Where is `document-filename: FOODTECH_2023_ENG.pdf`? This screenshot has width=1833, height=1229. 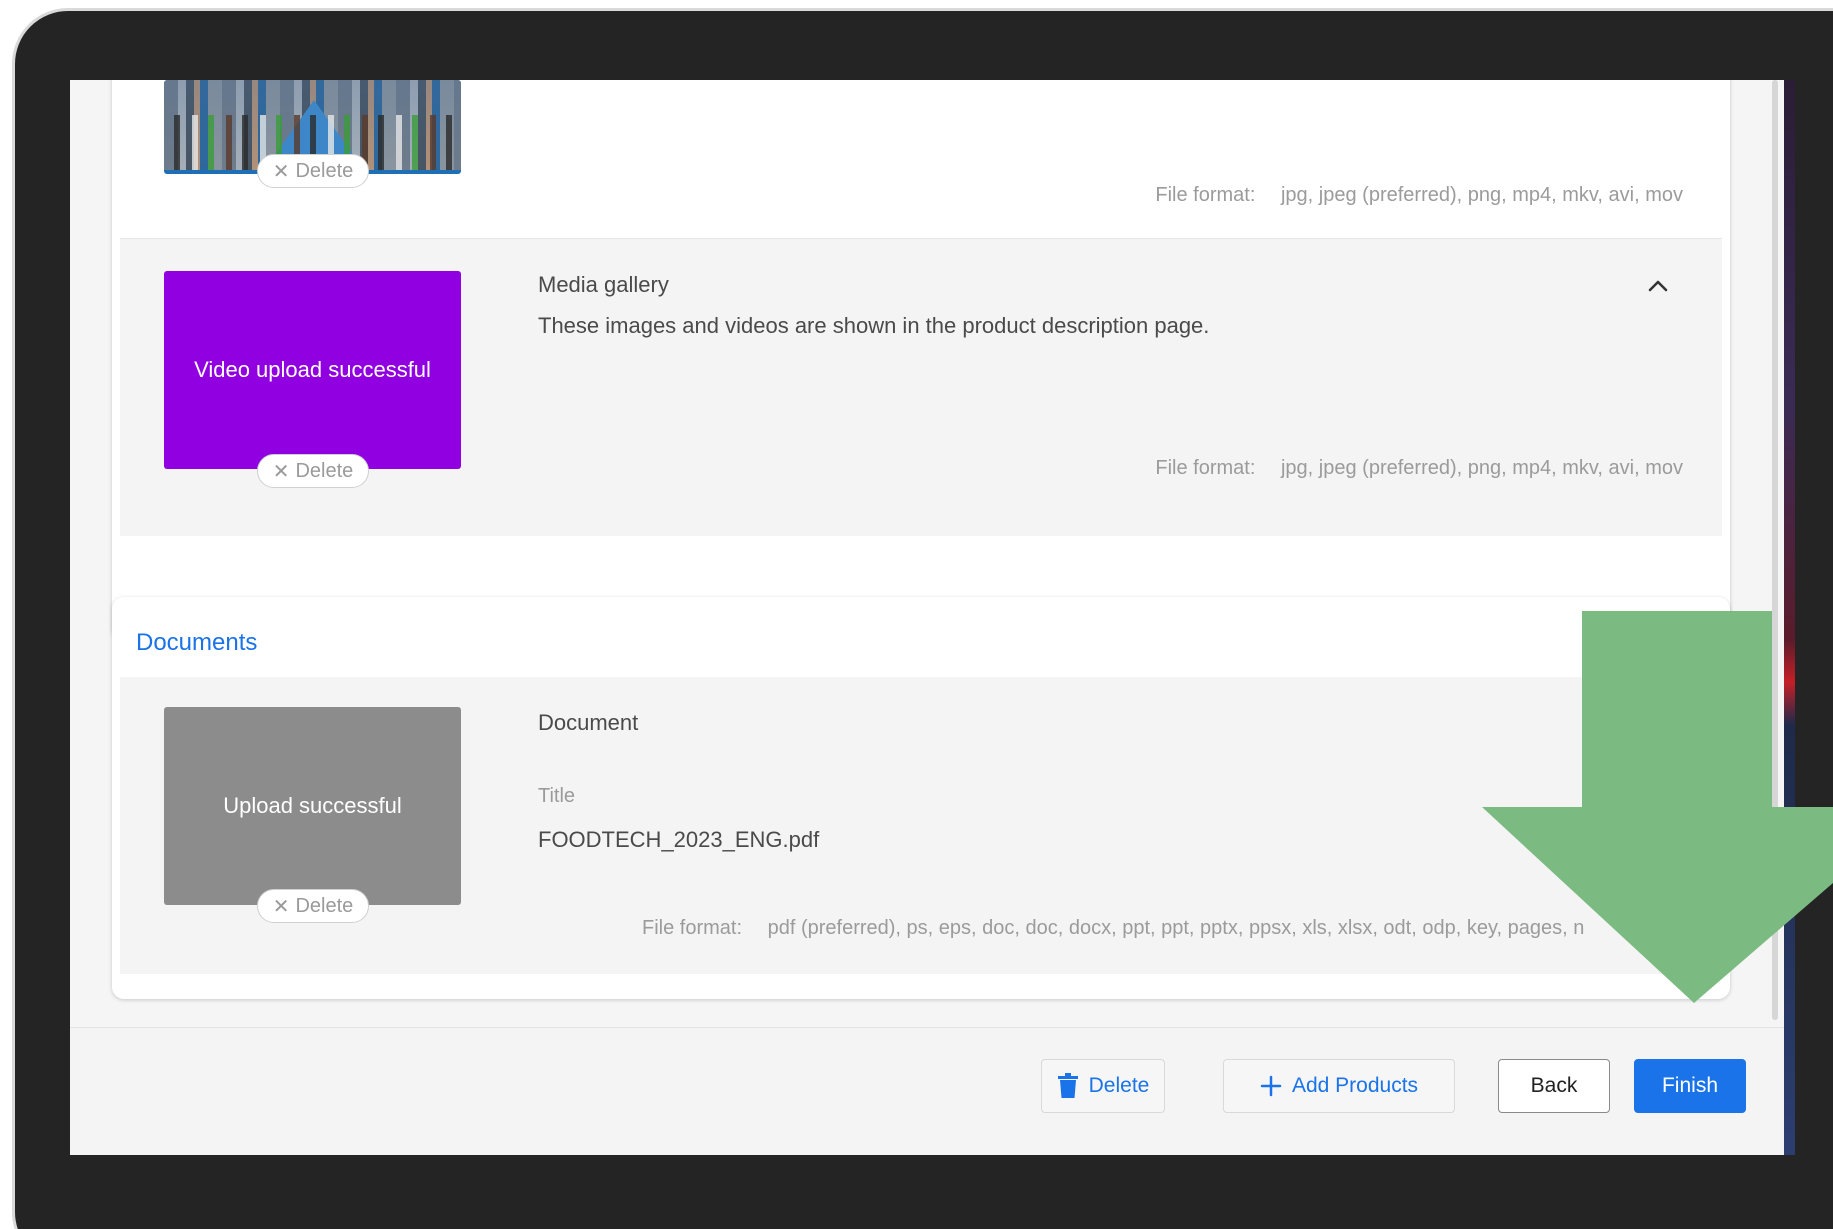 document-filename: FOODTECH_2023_ENG.pdf is located at coordinates (678, 840).